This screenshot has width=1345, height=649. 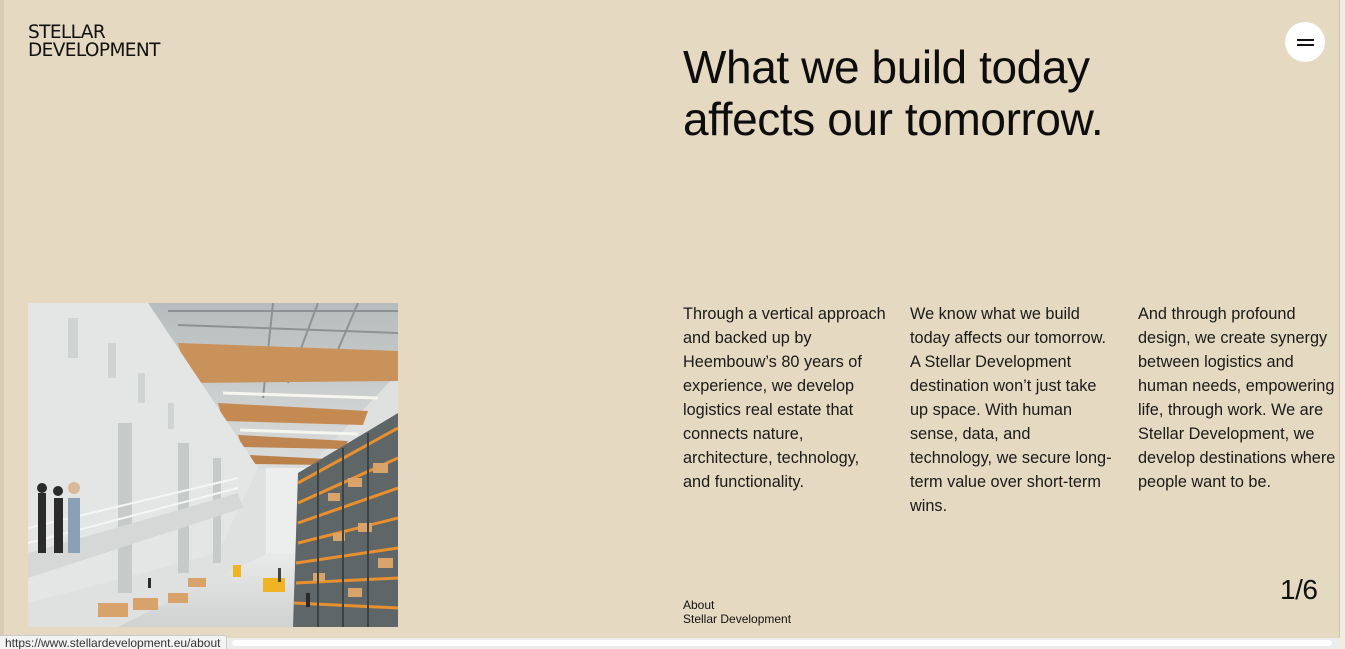 I want to click on headline-line-2: affects our tomorrow., so click(x=893, y=119).